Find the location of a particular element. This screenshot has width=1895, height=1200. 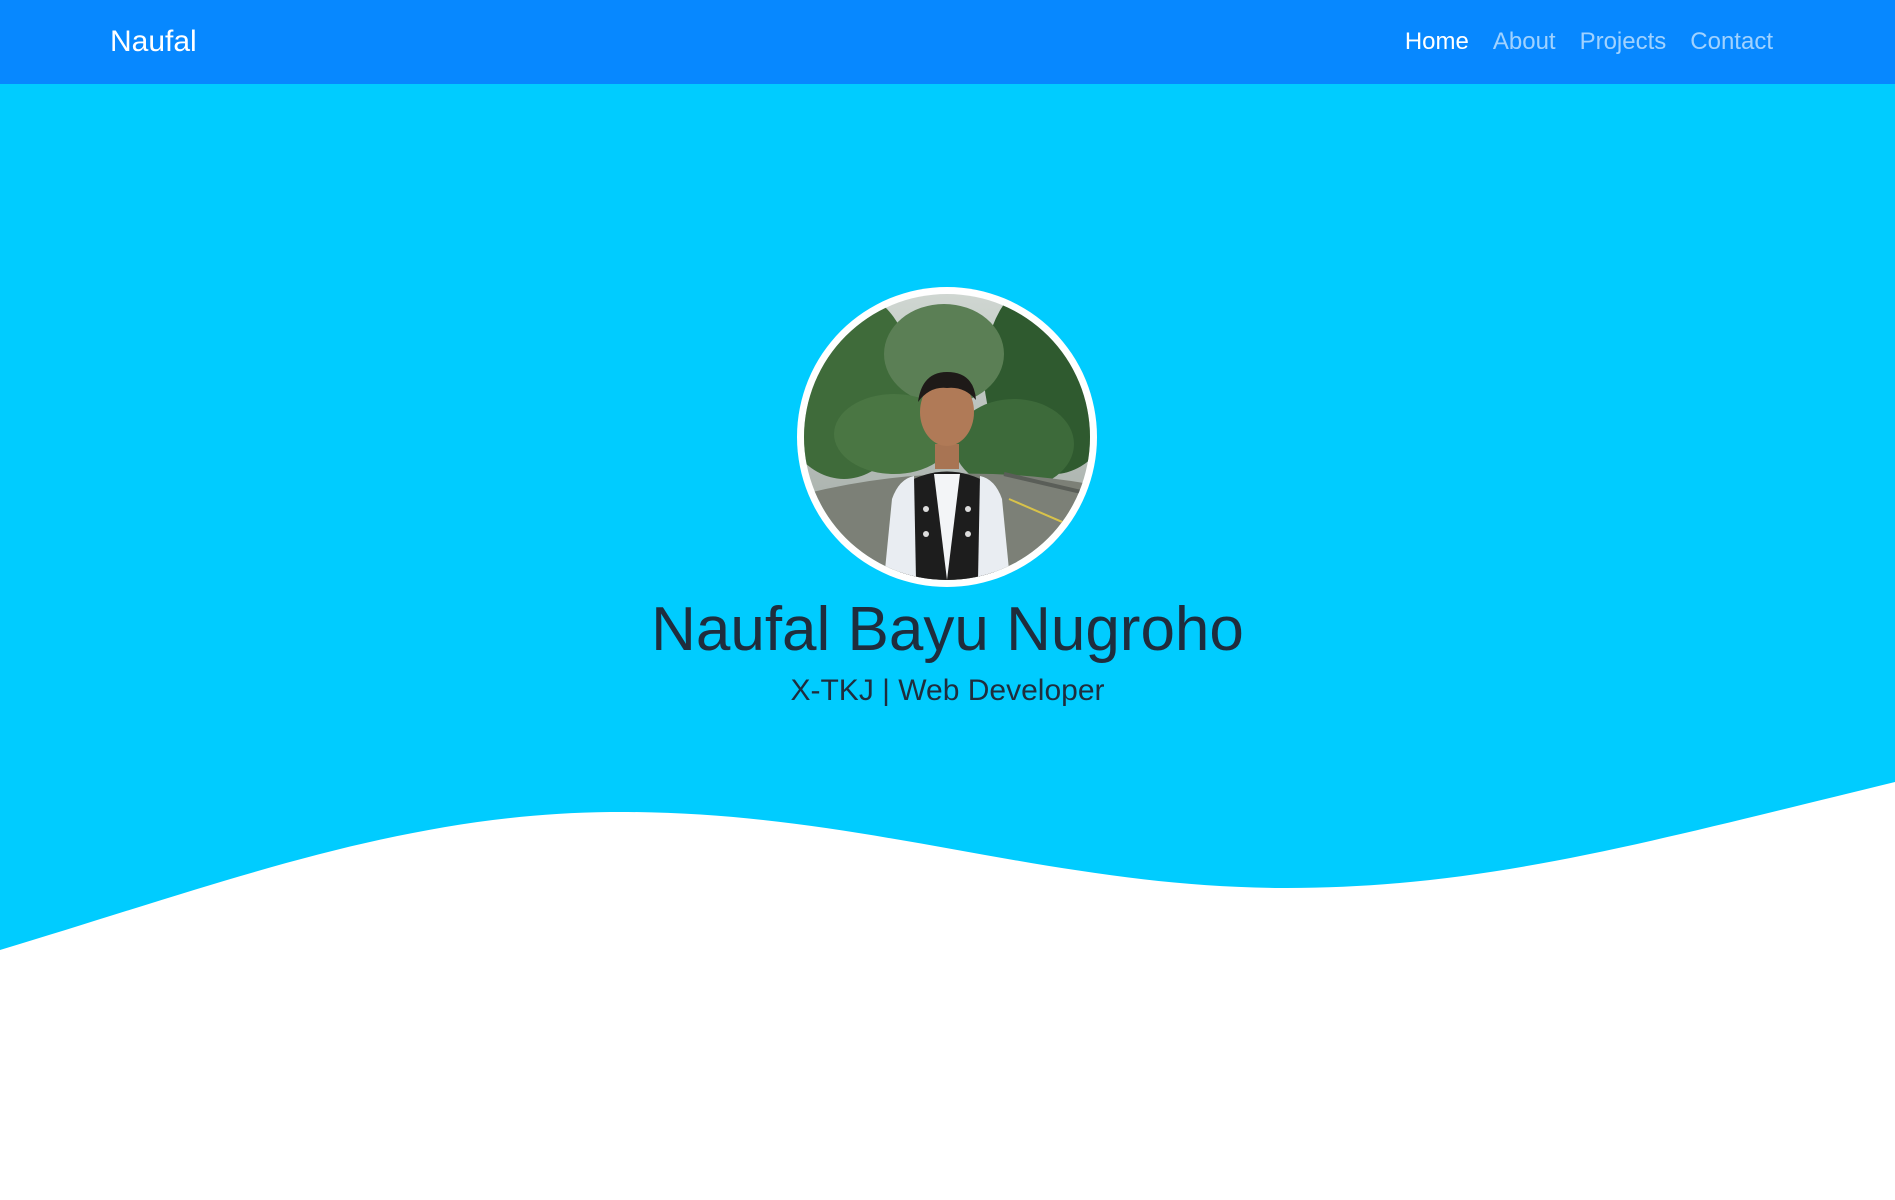

hero-name: Naufal Bayu Nugroho is located at coordinates (947, 629).